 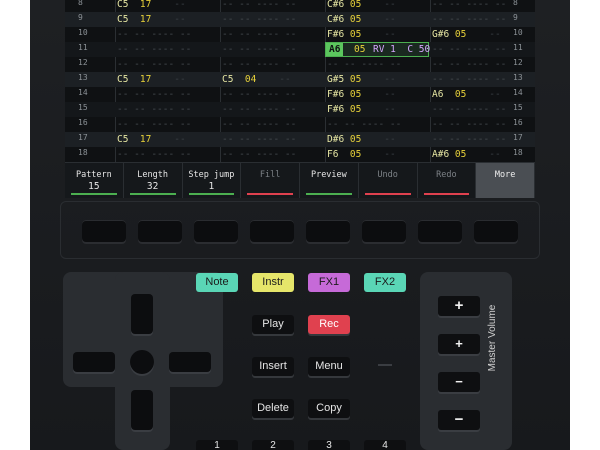 I want to click on softkey-fill: Fill, so click(x=270, y=180).